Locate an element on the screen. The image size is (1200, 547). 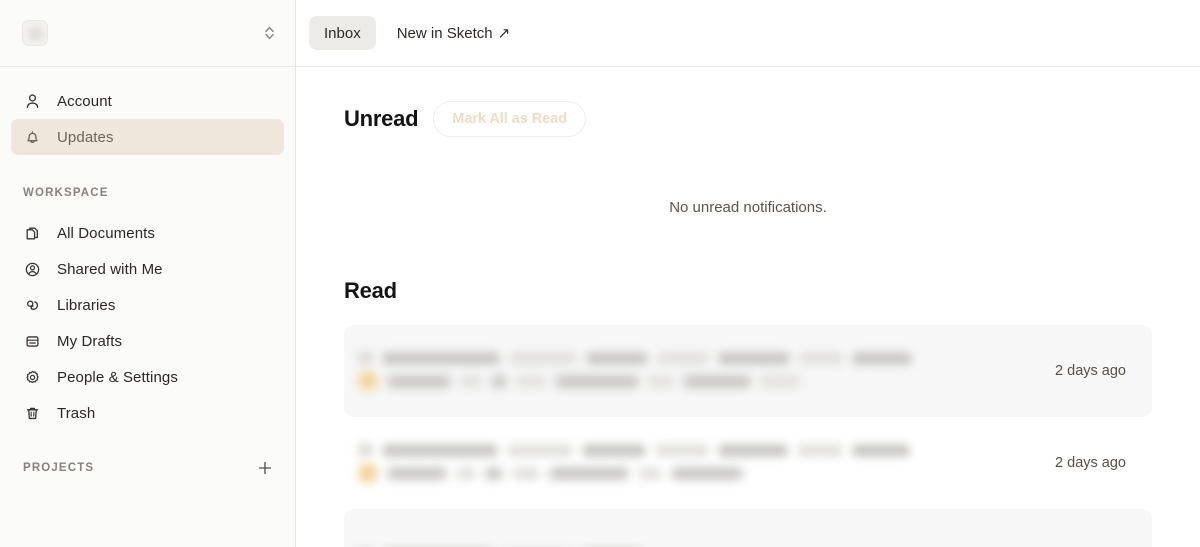
libraries-icon is located at coordinates (32, 305).